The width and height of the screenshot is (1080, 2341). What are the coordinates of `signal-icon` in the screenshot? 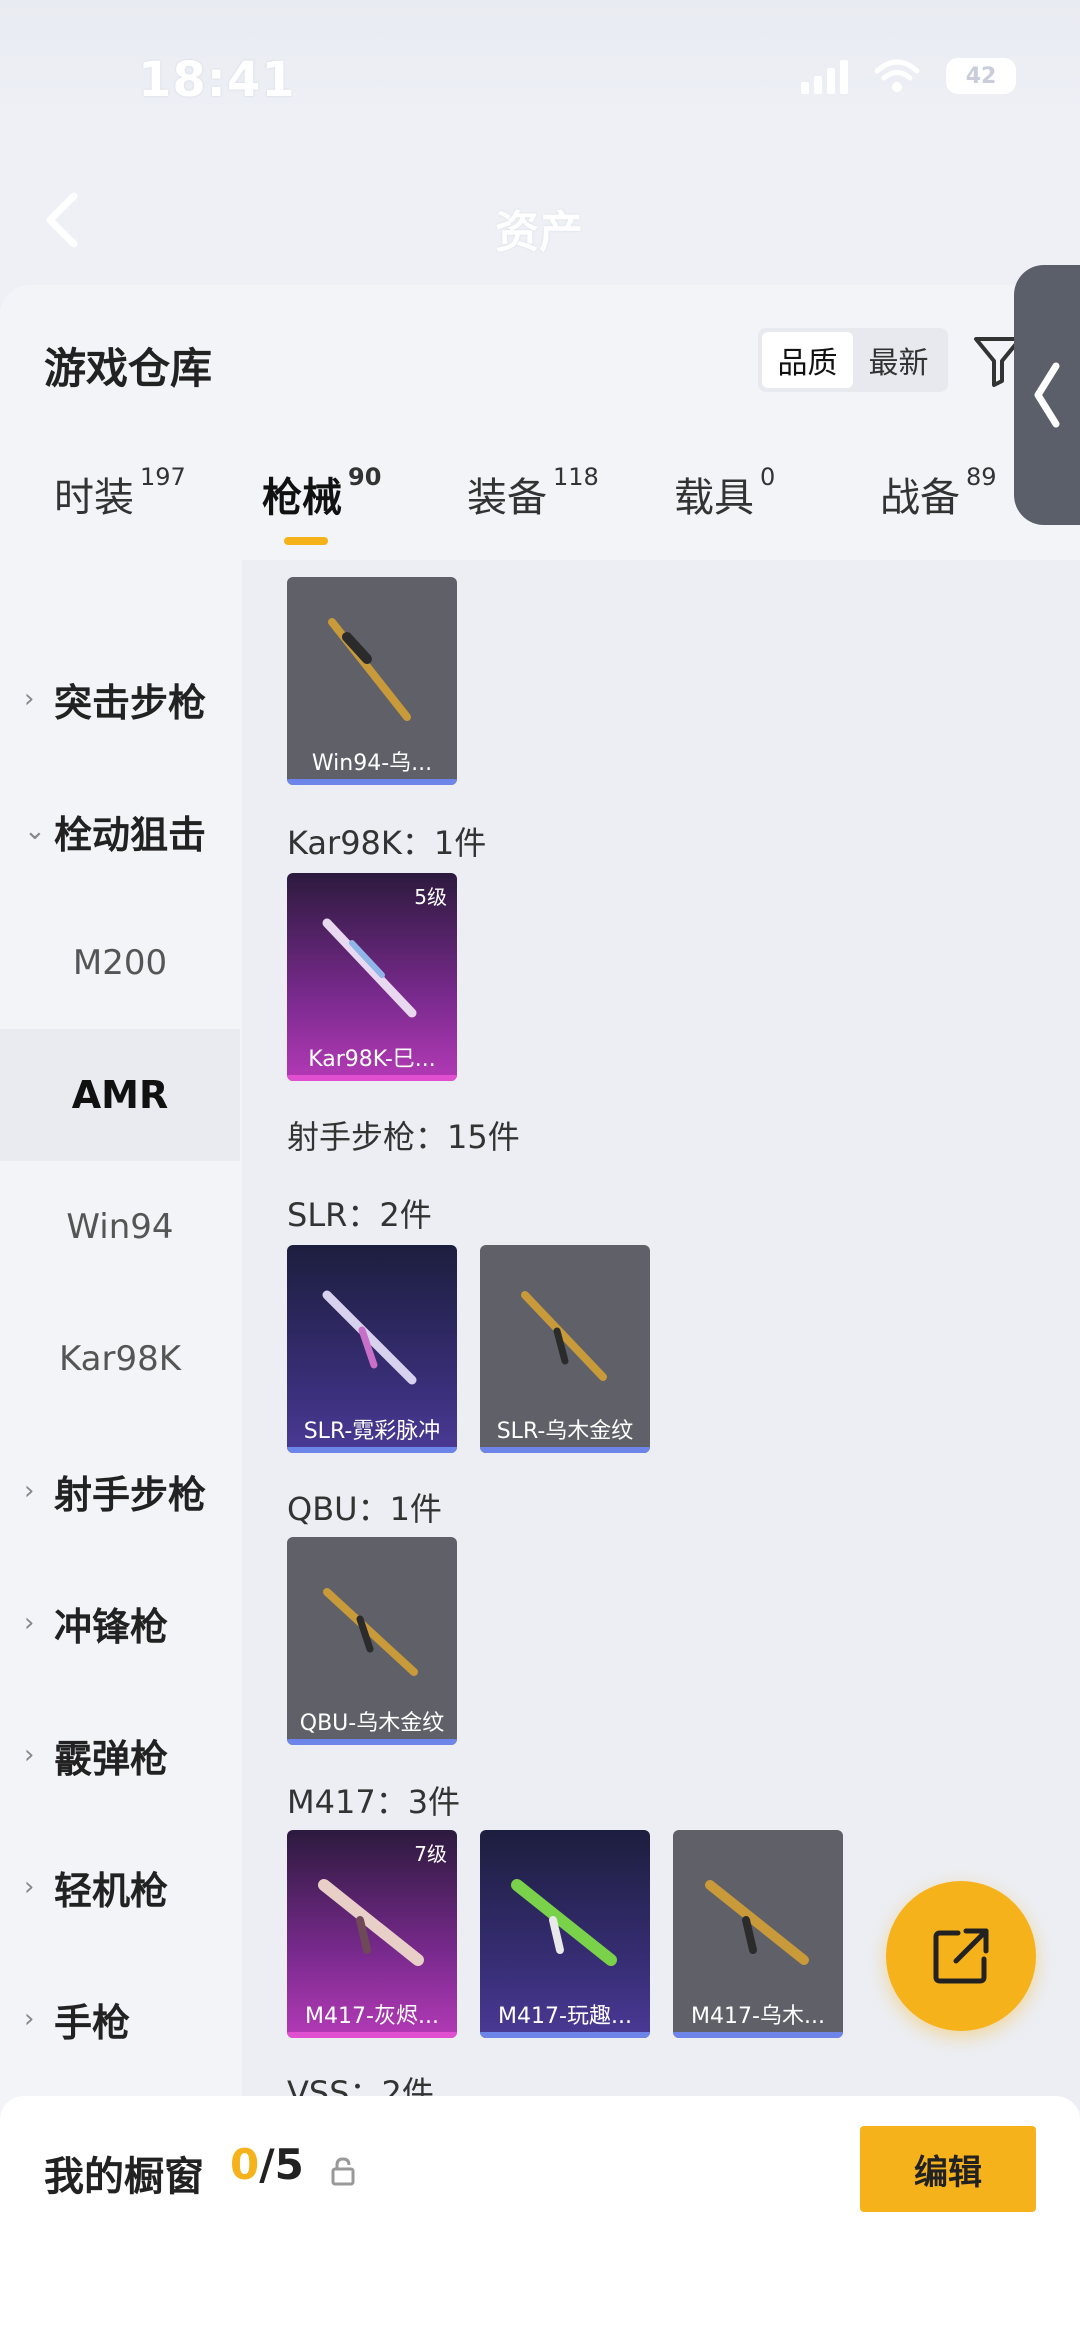 It's located at (824, 76).